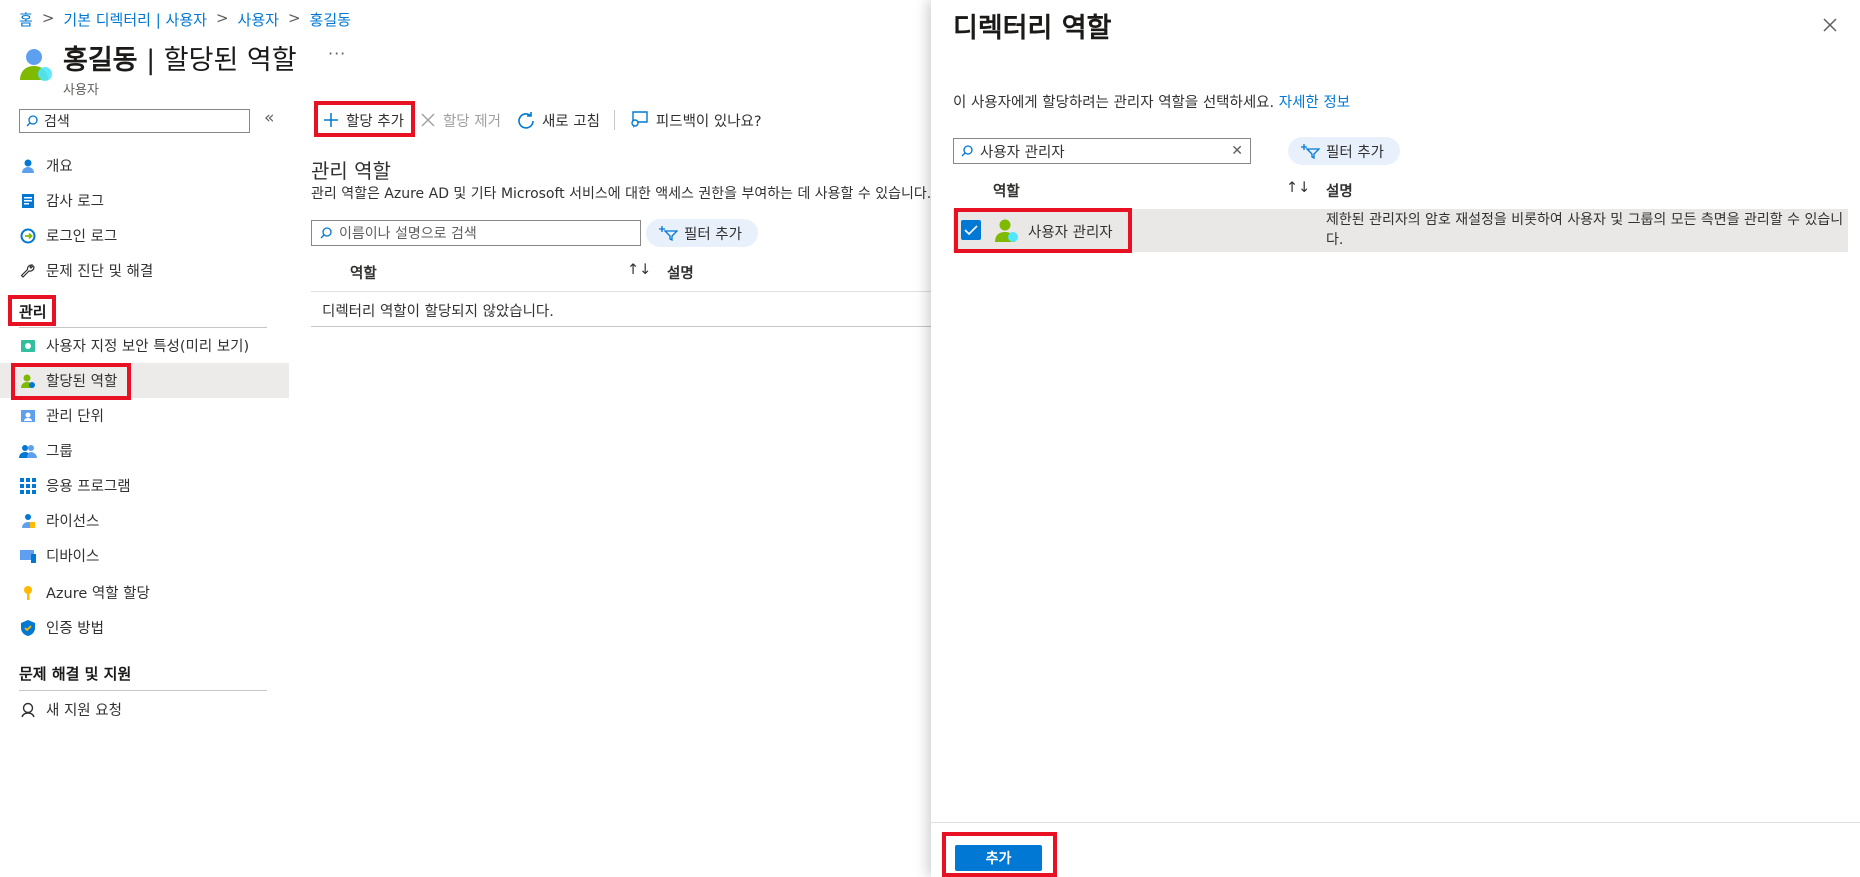 Image resolution: width=1860 pixels, height=877 pixels. Describe the element at coordinates (702, 233) in the screenshot. I see `add-filter-button: 필터 추가` at that location.